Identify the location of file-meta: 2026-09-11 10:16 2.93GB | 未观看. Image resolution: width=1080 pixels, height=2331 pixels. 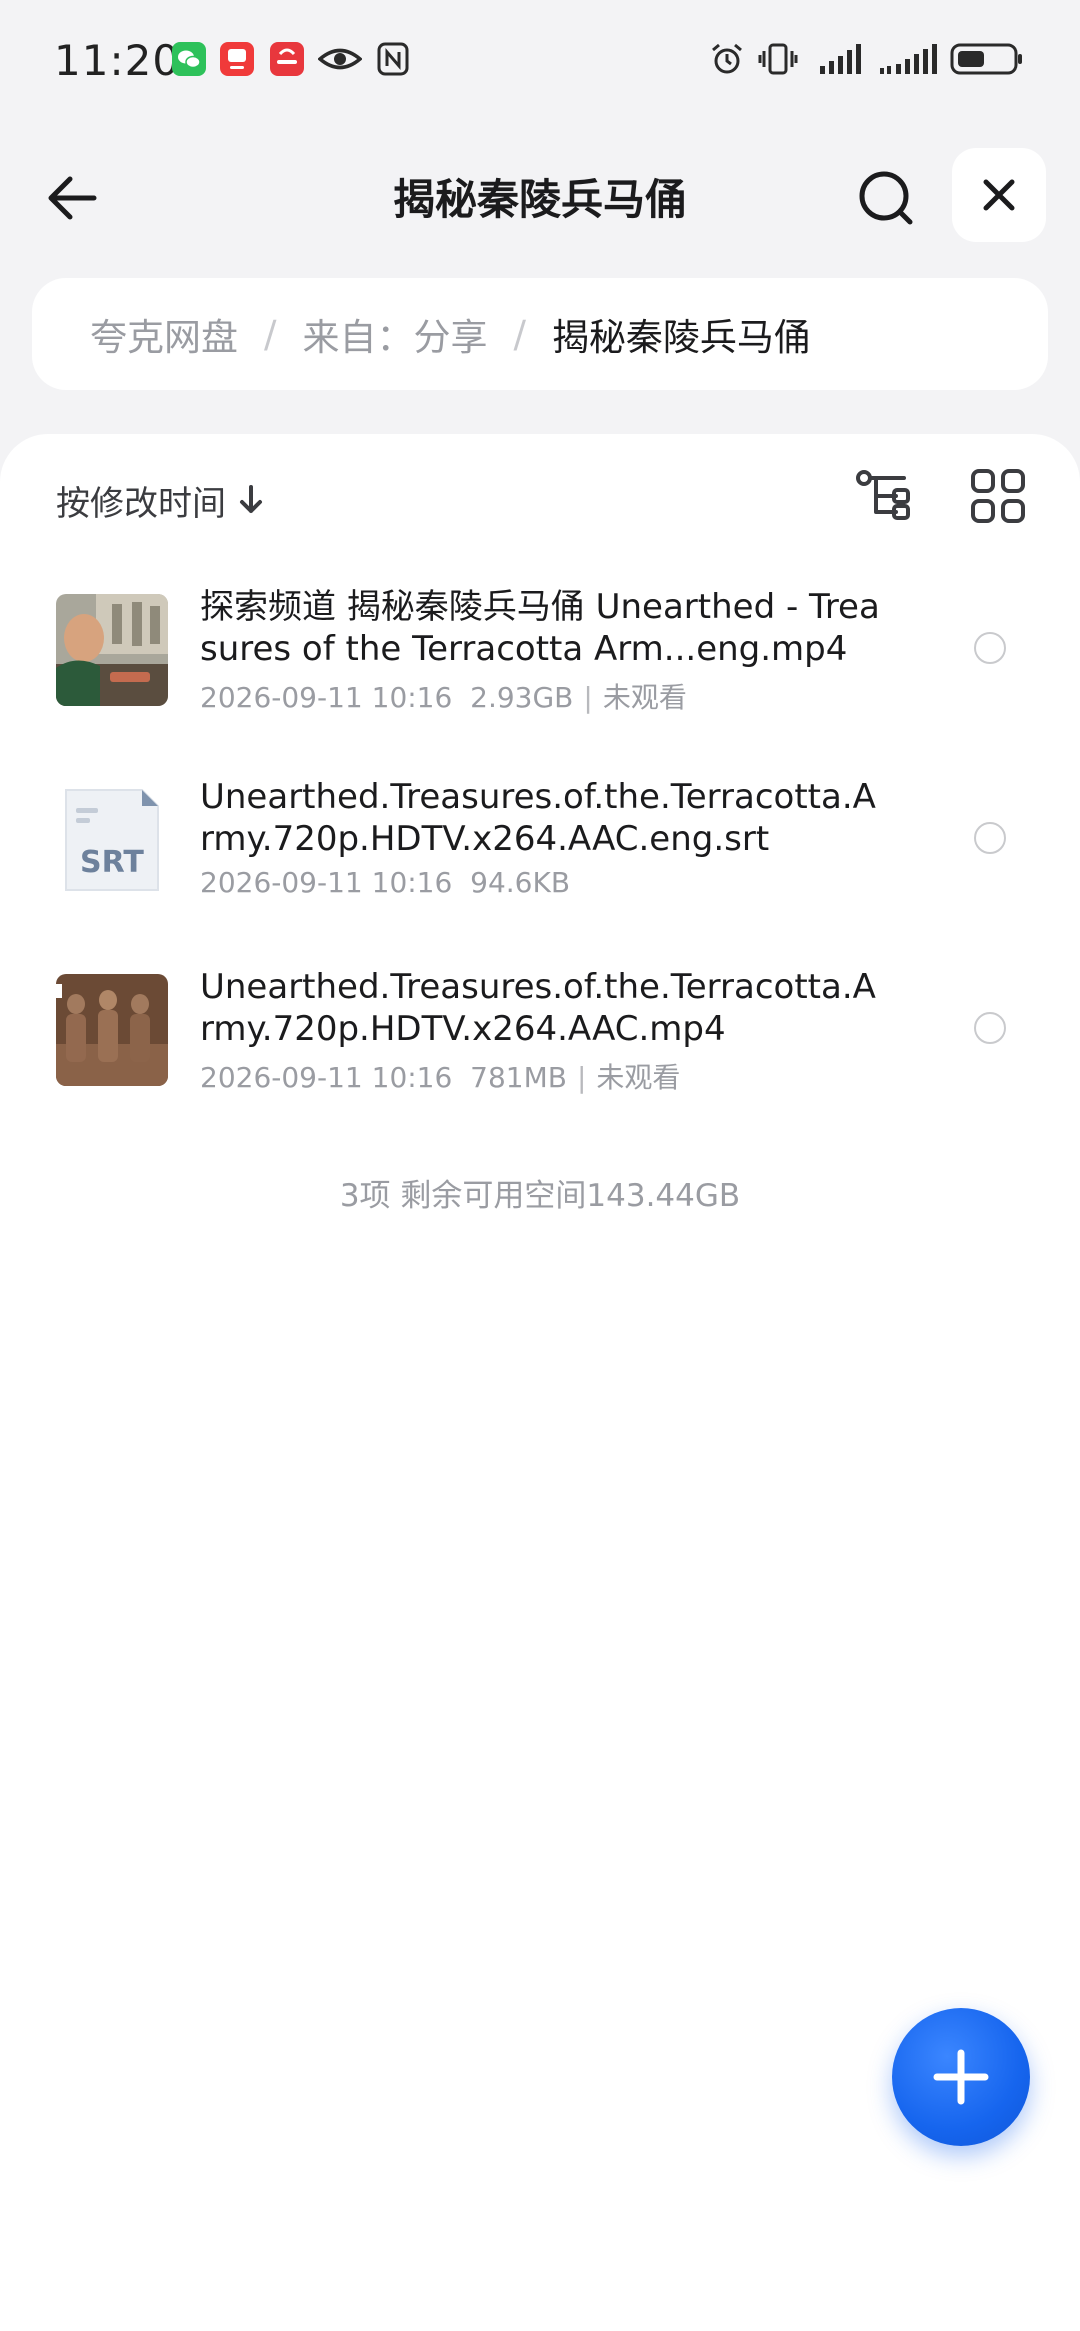
(443, 697).